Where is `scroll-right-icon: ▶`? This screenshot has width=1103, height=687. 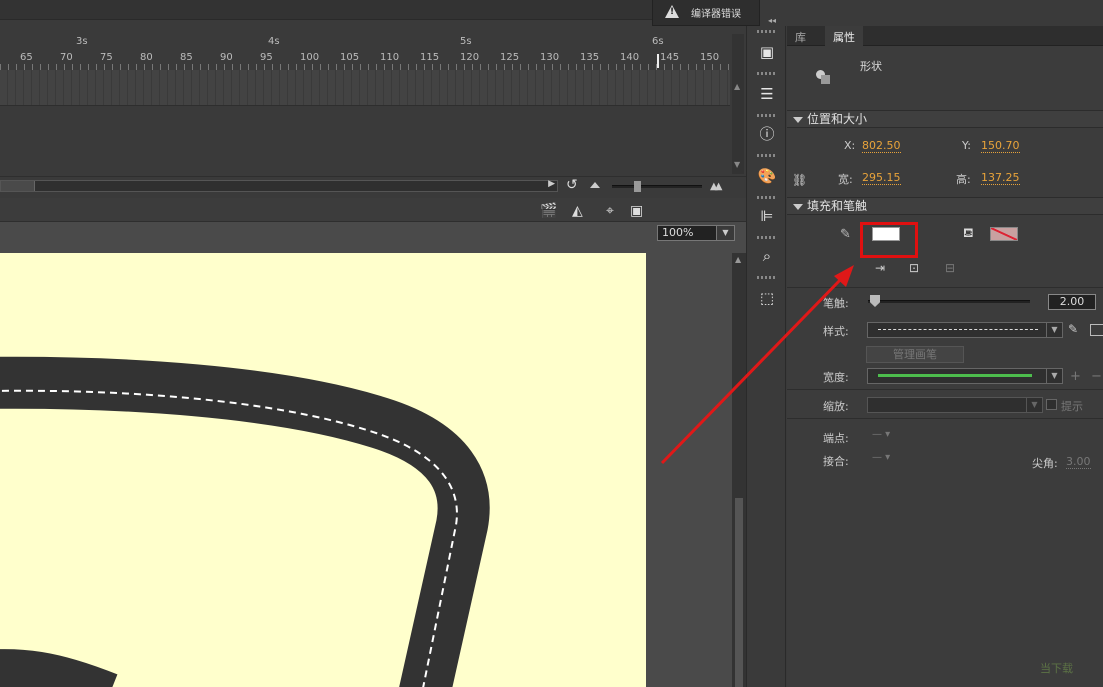 scroll-right-icon: ▶ is located at coordinates (551, 184).